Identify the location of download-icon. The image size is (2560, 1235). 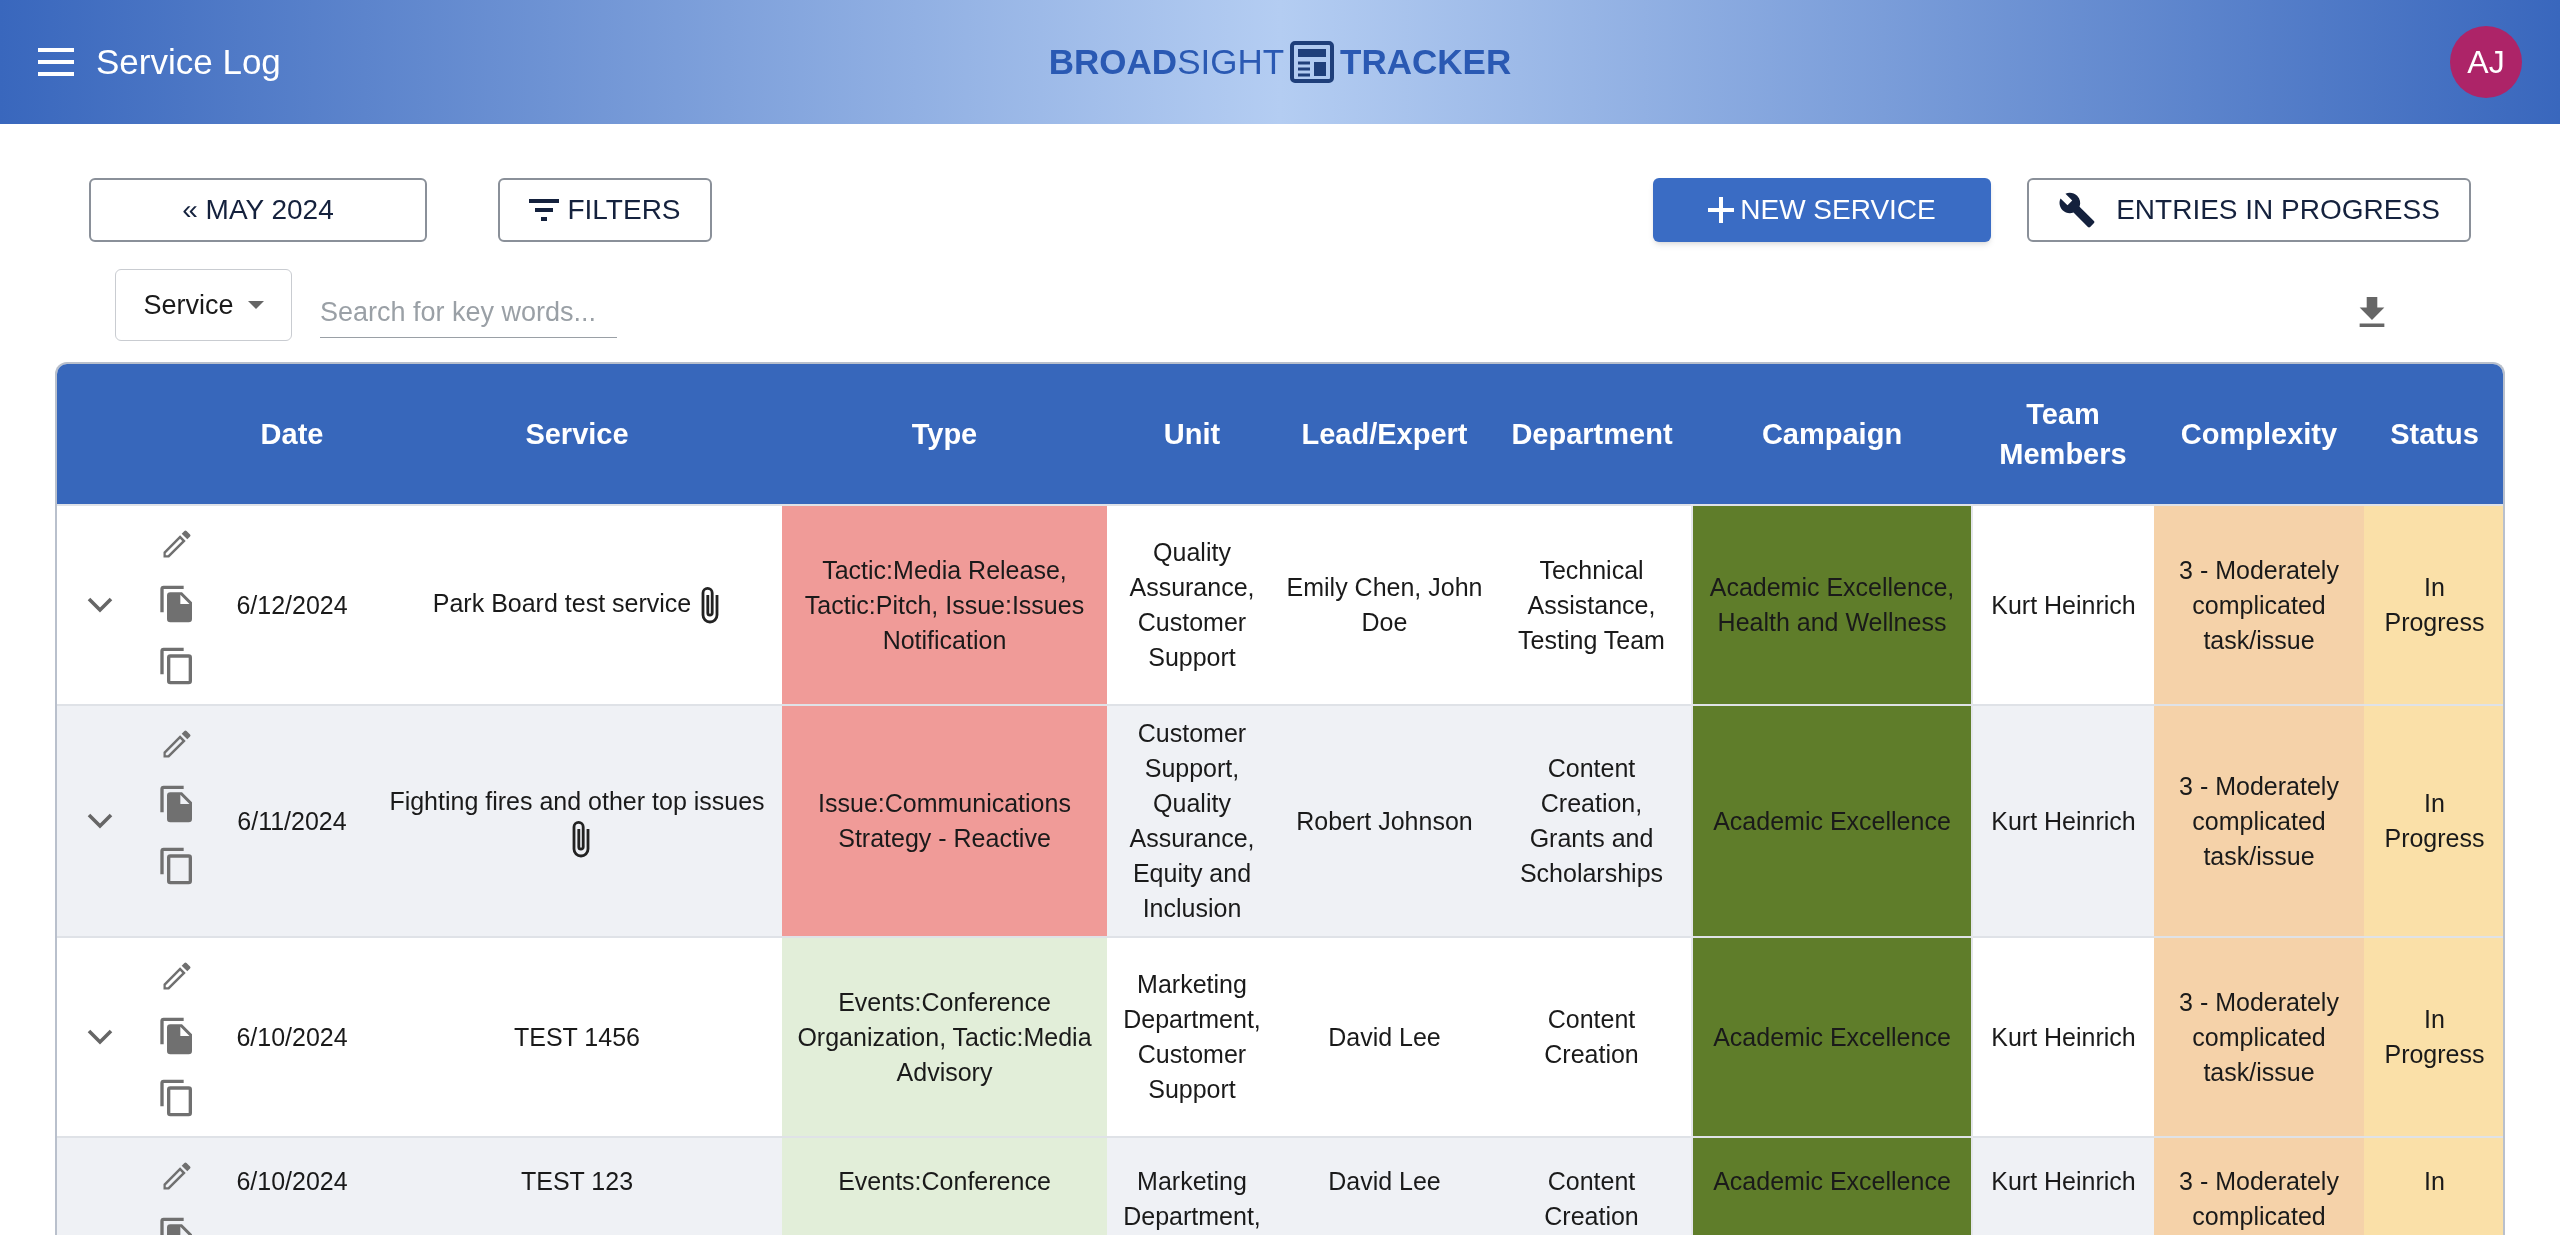
(2372, 312).